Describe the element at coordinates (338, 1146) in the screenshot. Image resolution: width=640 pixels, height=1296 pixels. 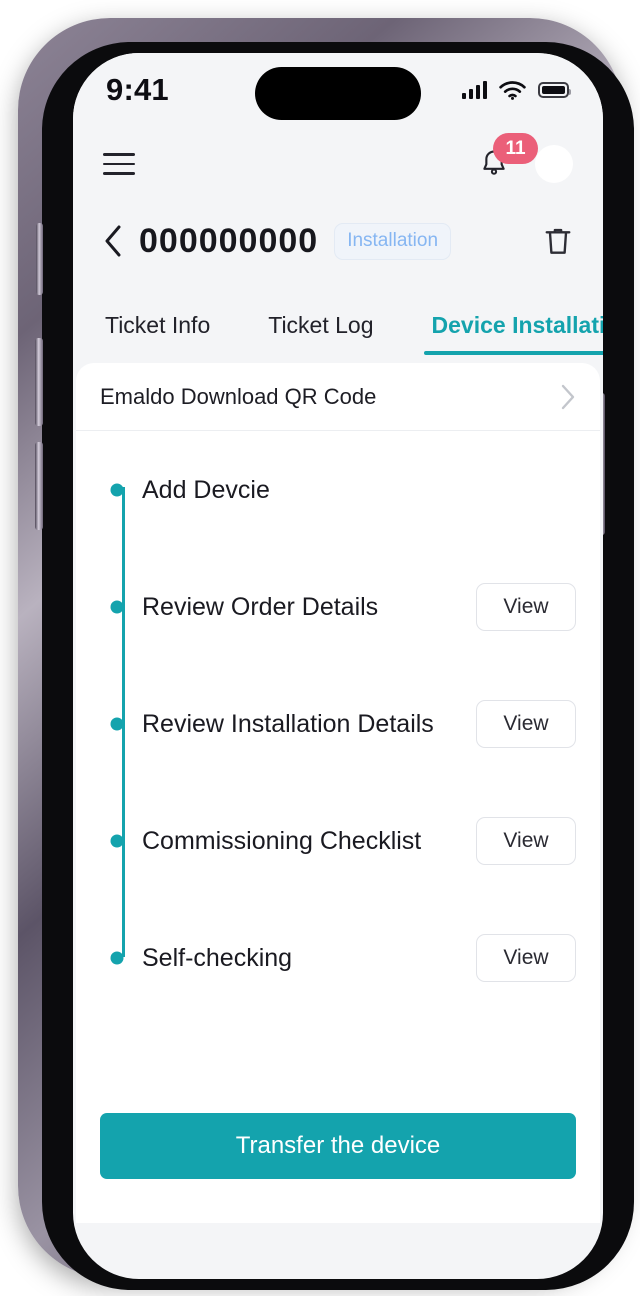
I see `transfer-device-button: Transfer the device` at that location.